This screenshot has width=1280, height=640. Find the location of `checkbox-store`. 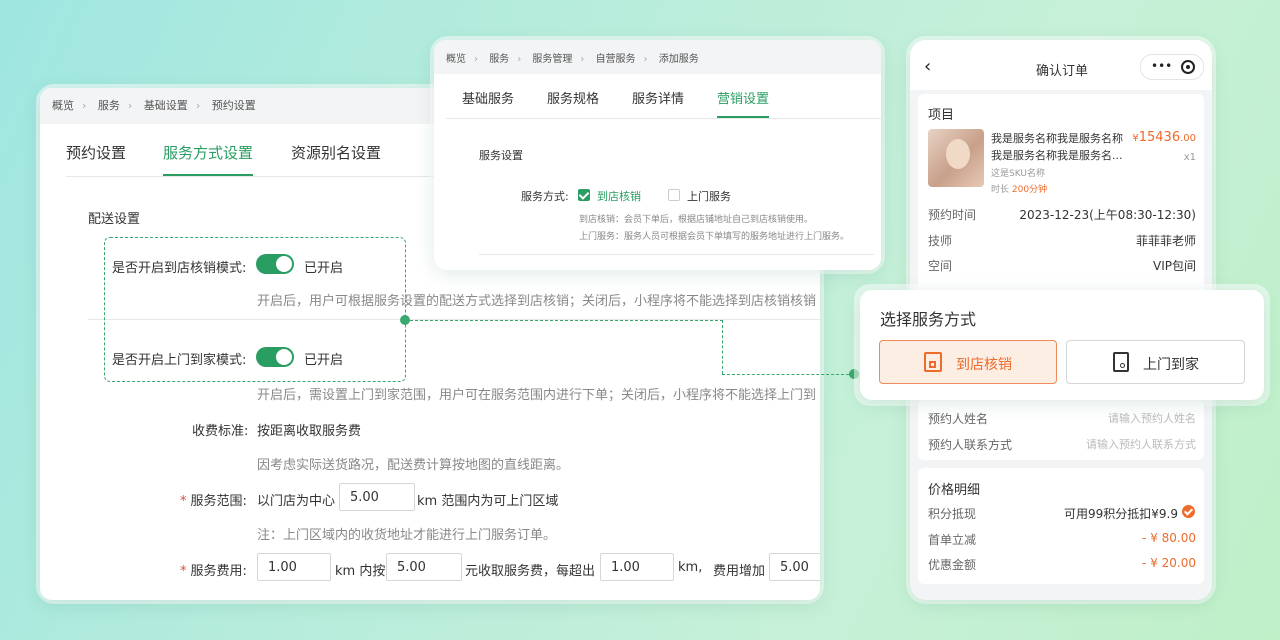

checkbox-store is located at coordinates (584, 195).